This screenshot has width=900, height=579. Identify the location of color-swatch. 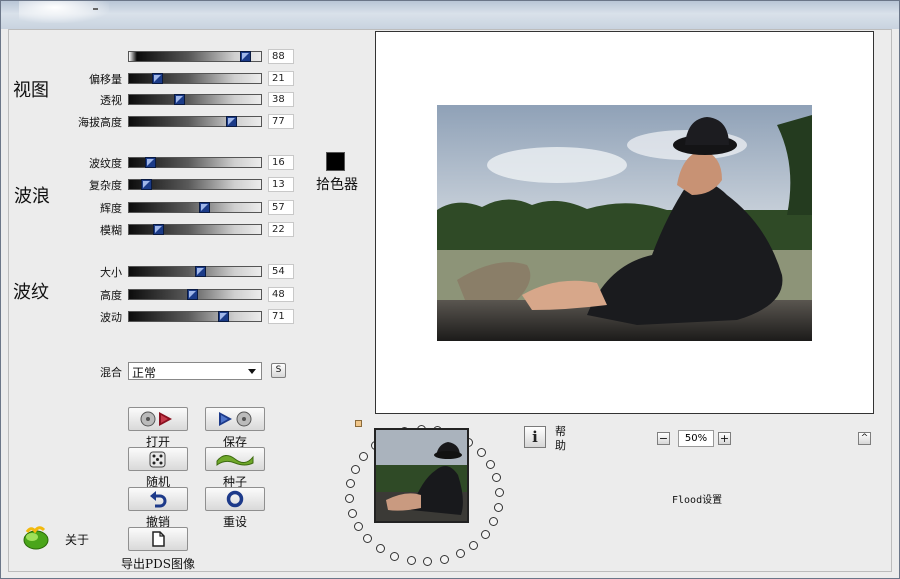
(335, 161).